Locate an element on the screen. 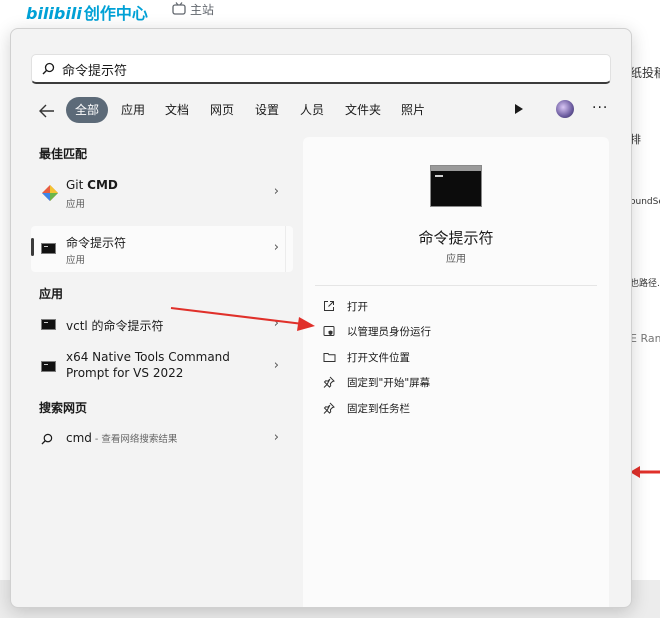 The width and height of the screenshot is (660, 618). search-input is located at coordinates (322, 69).